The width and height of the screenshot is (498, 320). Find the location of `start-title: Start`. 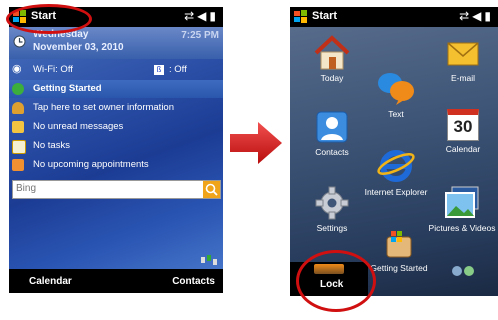

start-title: Start is located at coordinates (325, 16).